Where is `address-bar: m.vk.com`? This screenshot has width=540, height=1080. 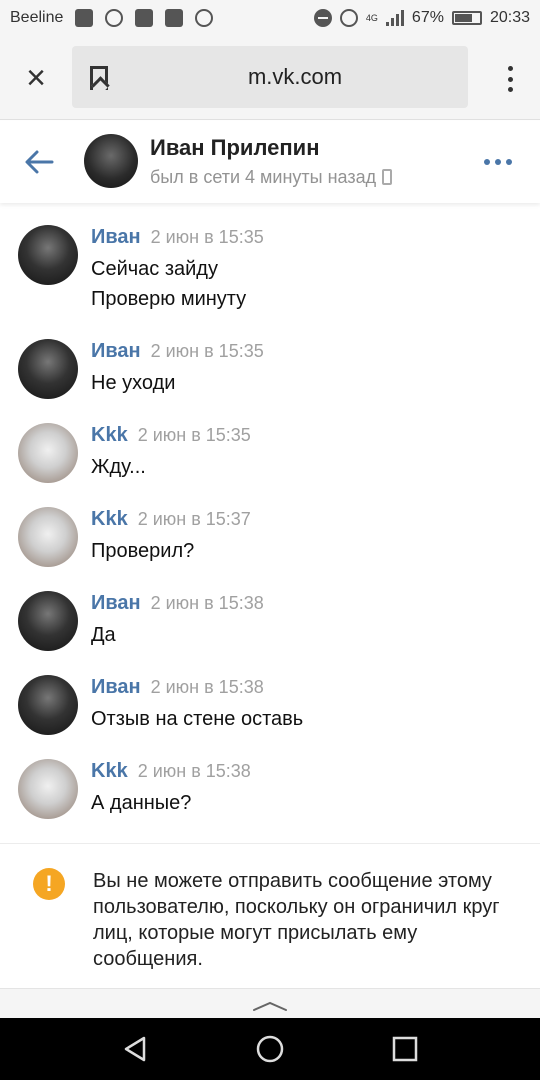 address-bar: m.vk.com is located at coordinates (270, 77).